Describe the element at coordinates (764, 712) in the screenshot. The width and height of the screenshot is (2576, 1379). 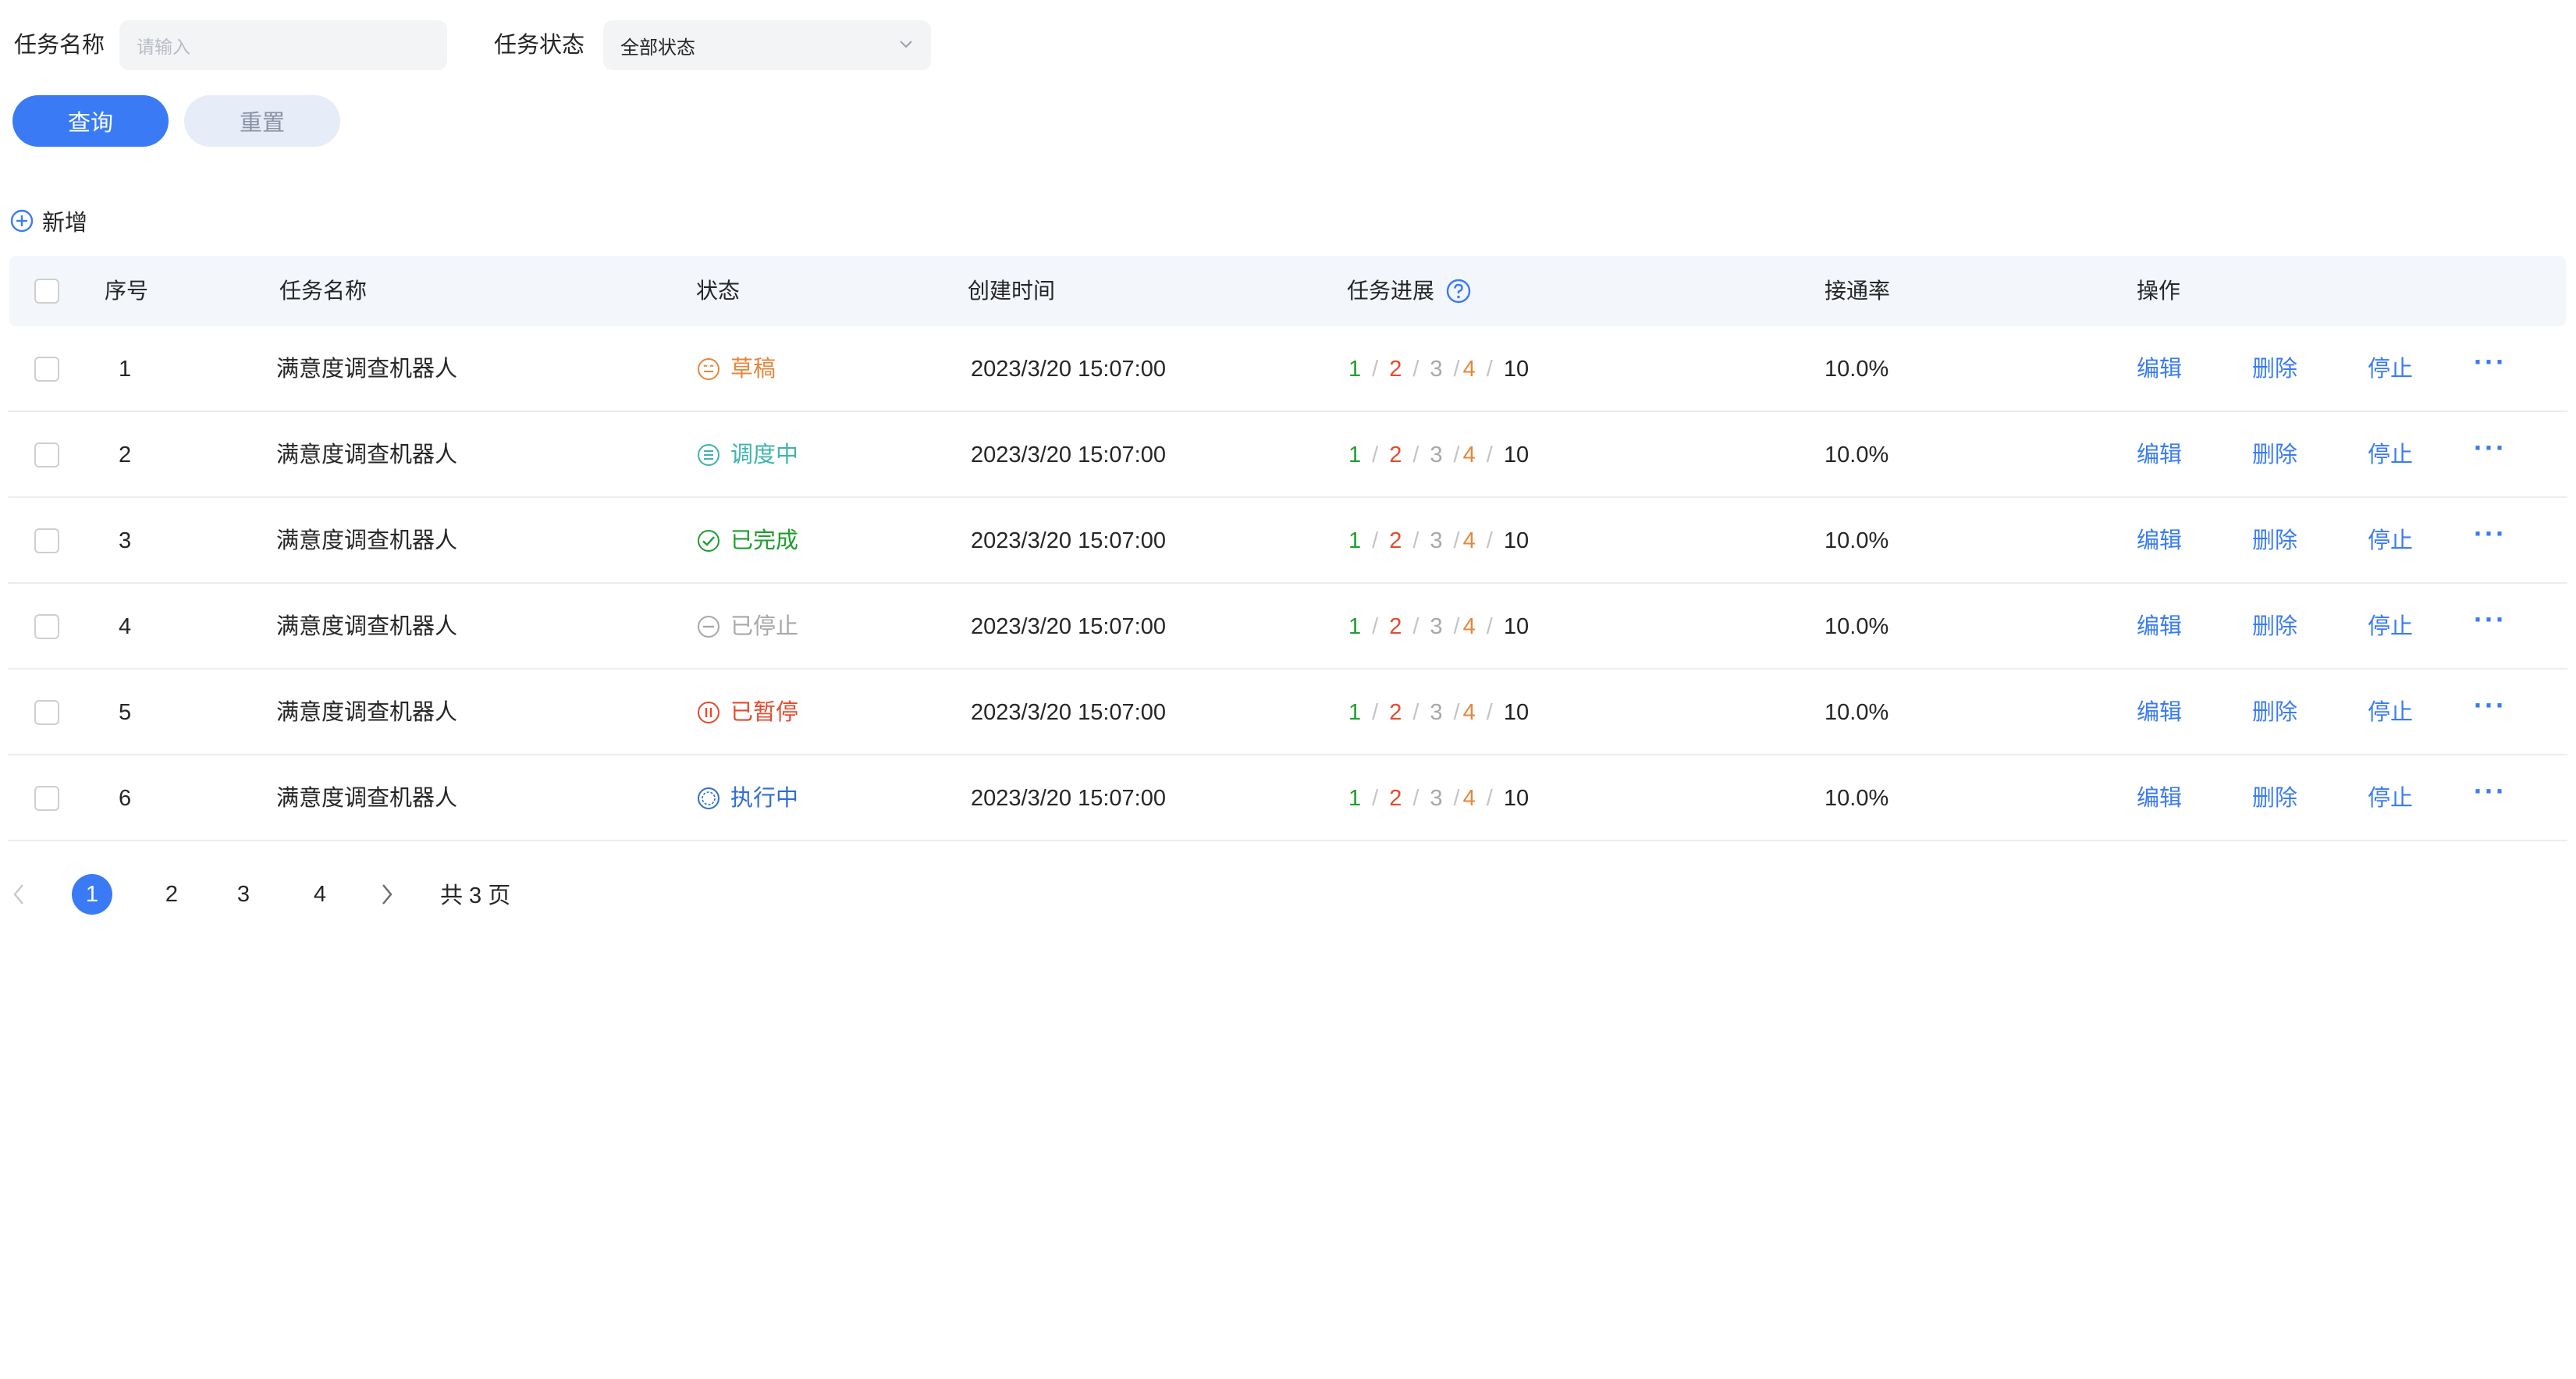
I see `row-status-label: 已暂停` at that location.